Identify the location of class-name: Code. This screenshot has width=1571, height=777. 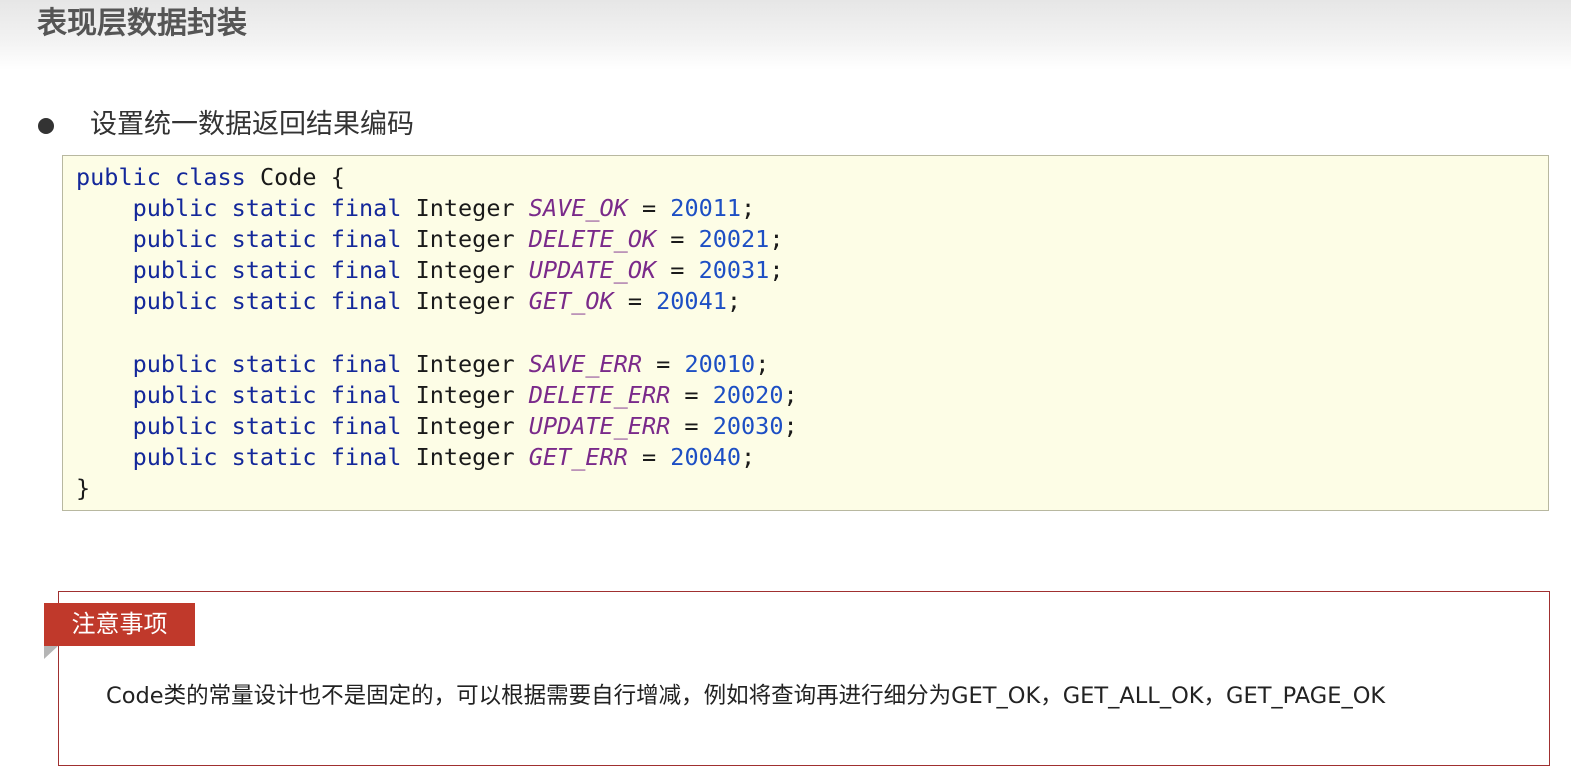
(288, 177).